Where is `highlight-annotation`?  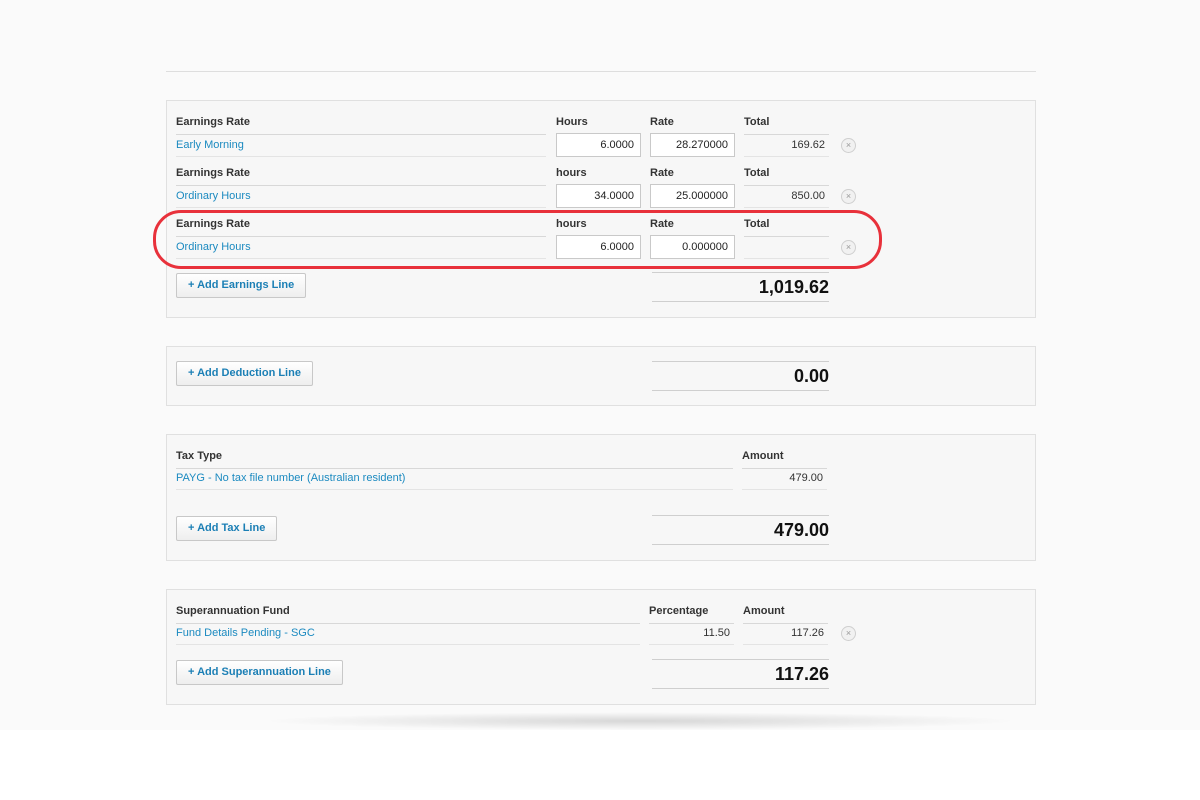 highlight-annotation is located at coordinates (517, 239).